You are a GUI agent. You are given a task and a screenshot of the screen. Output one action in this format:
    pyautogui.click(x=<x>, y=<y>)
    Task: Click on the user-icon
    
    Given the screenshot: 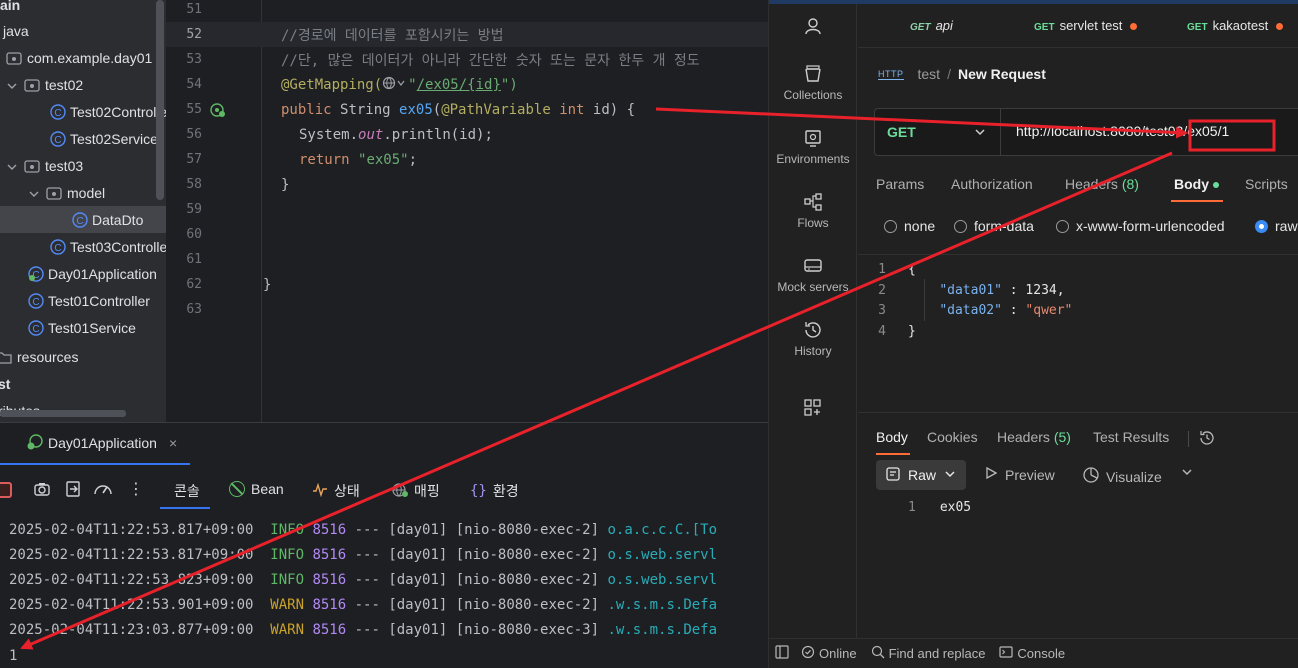 What is the action you would take?
    pyautogui.click(x=813, y=28)
    